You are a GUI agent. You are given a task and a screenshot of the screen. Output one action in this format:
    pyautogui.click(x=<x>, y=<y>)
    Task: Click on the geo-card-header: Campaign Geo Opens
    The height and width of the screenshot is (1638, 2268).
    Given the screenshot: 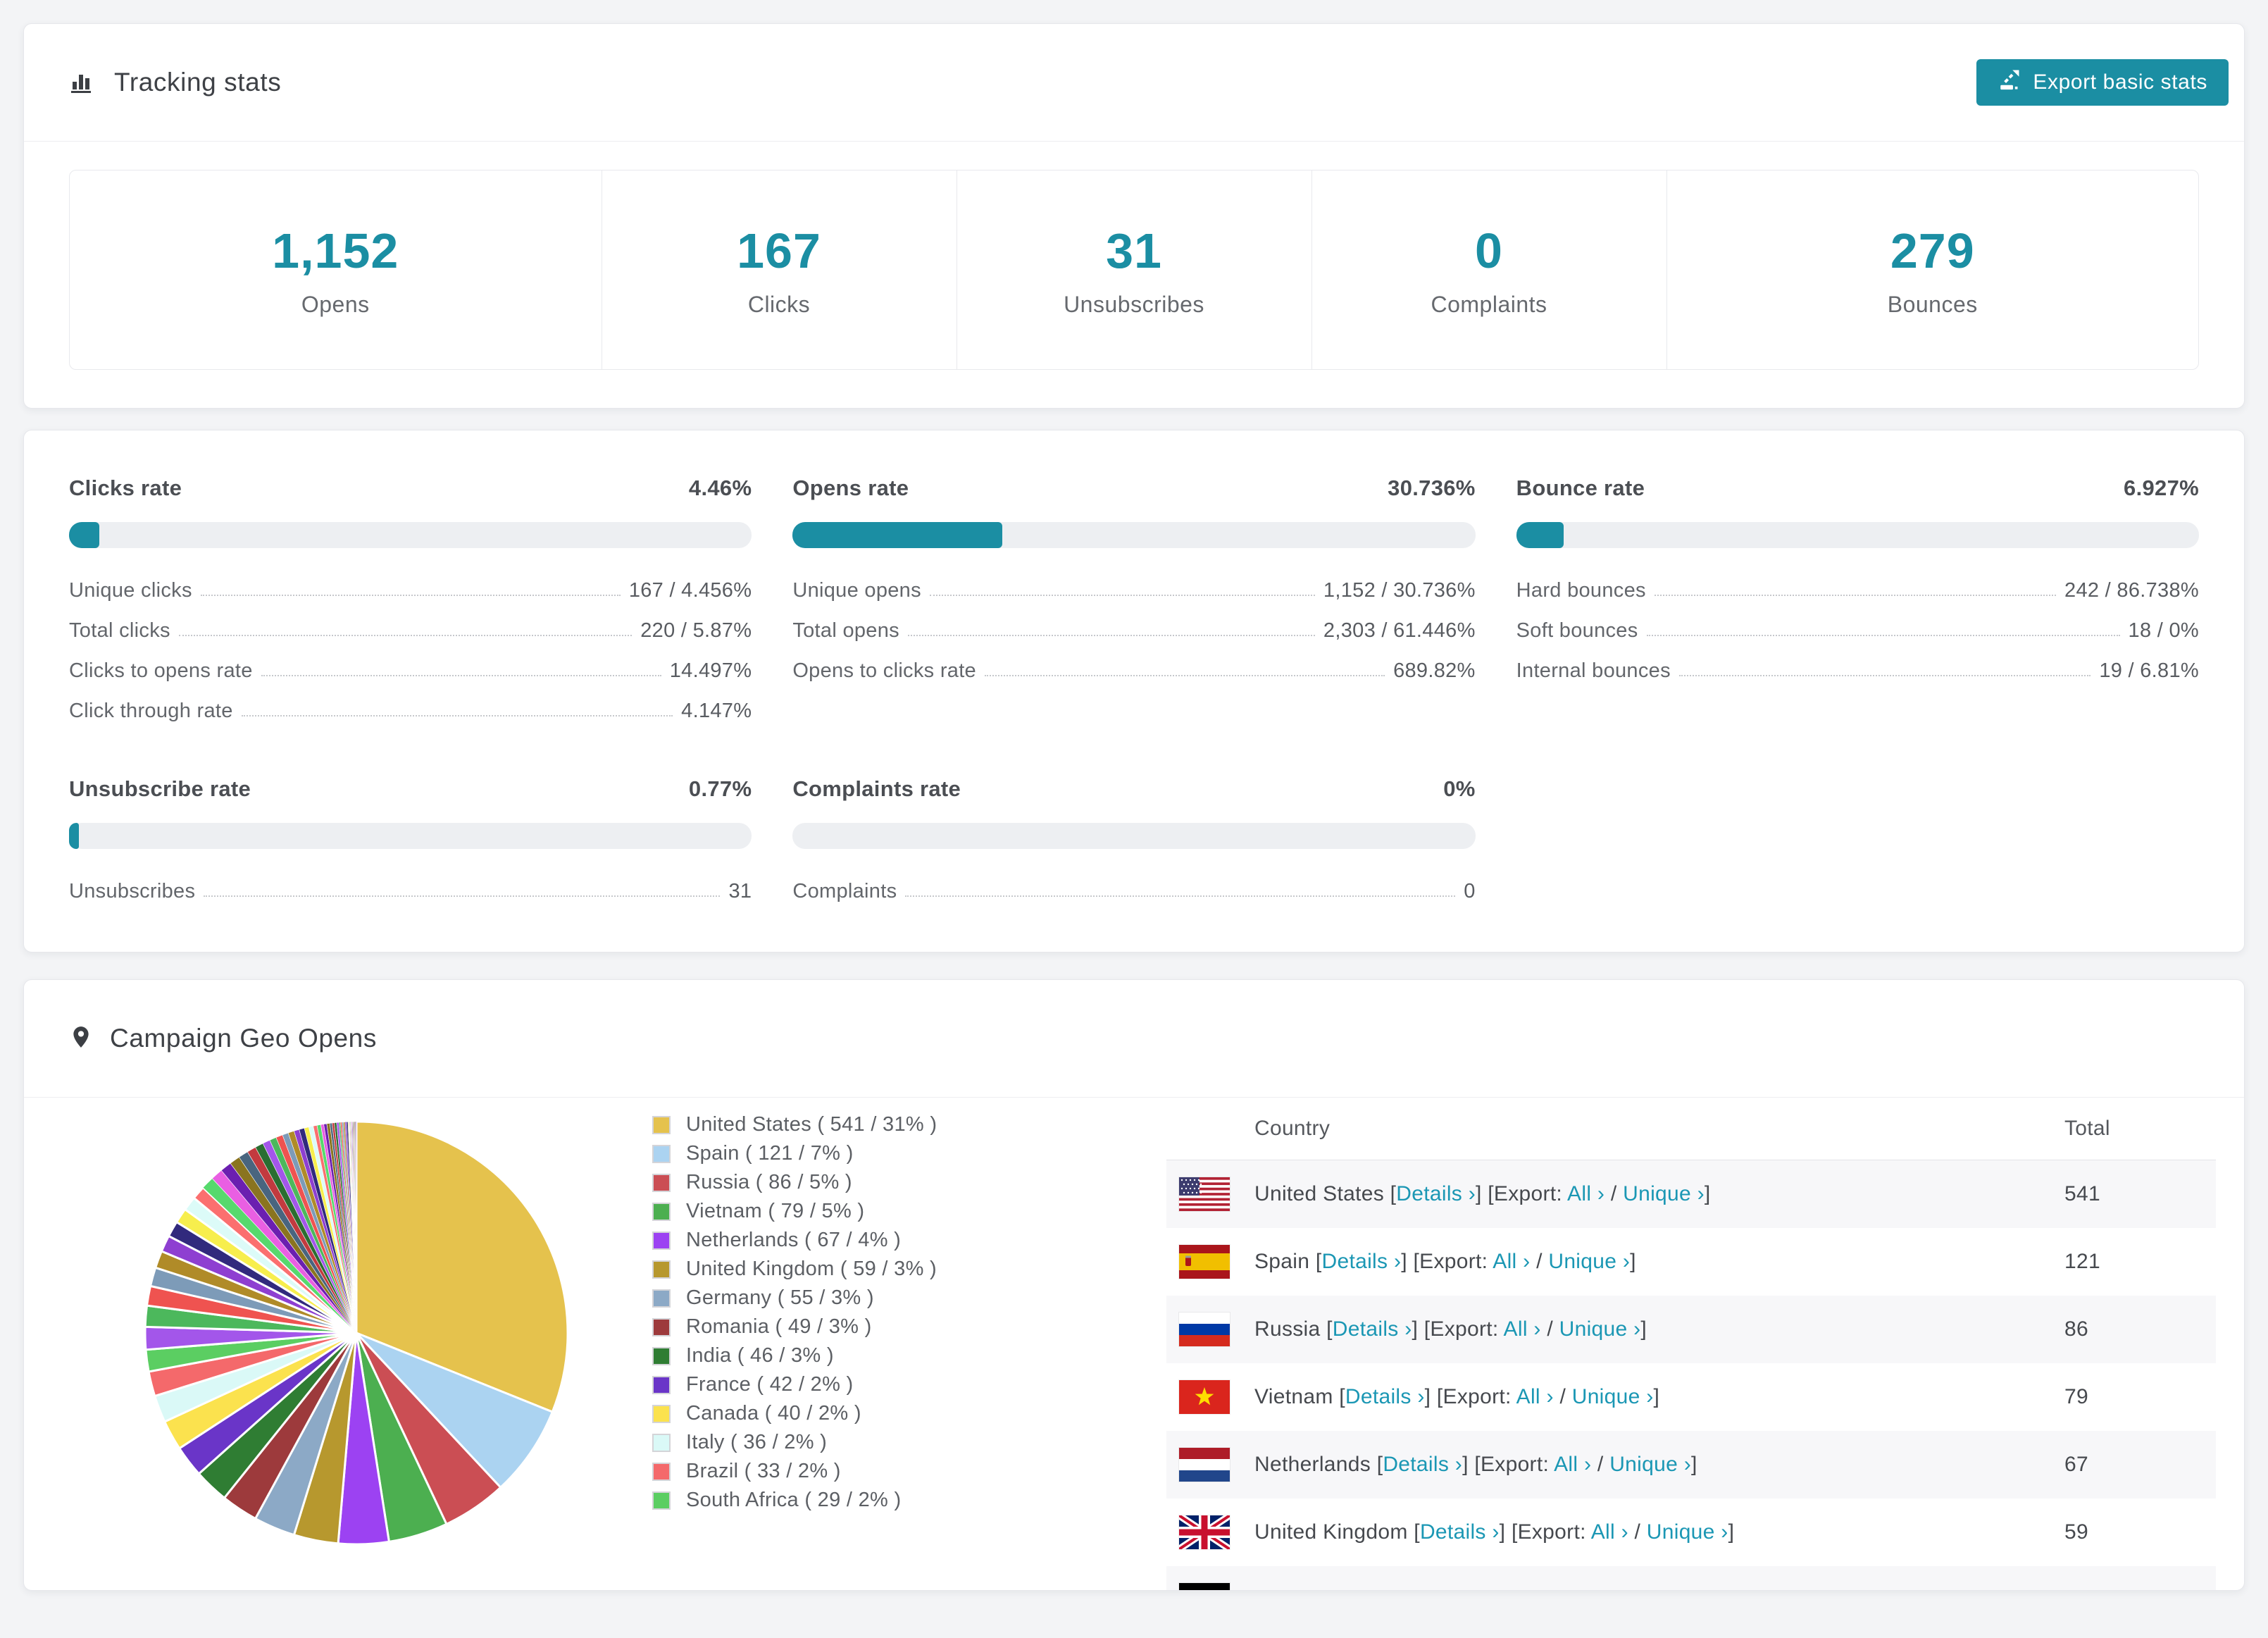 What is the action you would take?
    pyautogui.click(x=1134, y=1039)
    